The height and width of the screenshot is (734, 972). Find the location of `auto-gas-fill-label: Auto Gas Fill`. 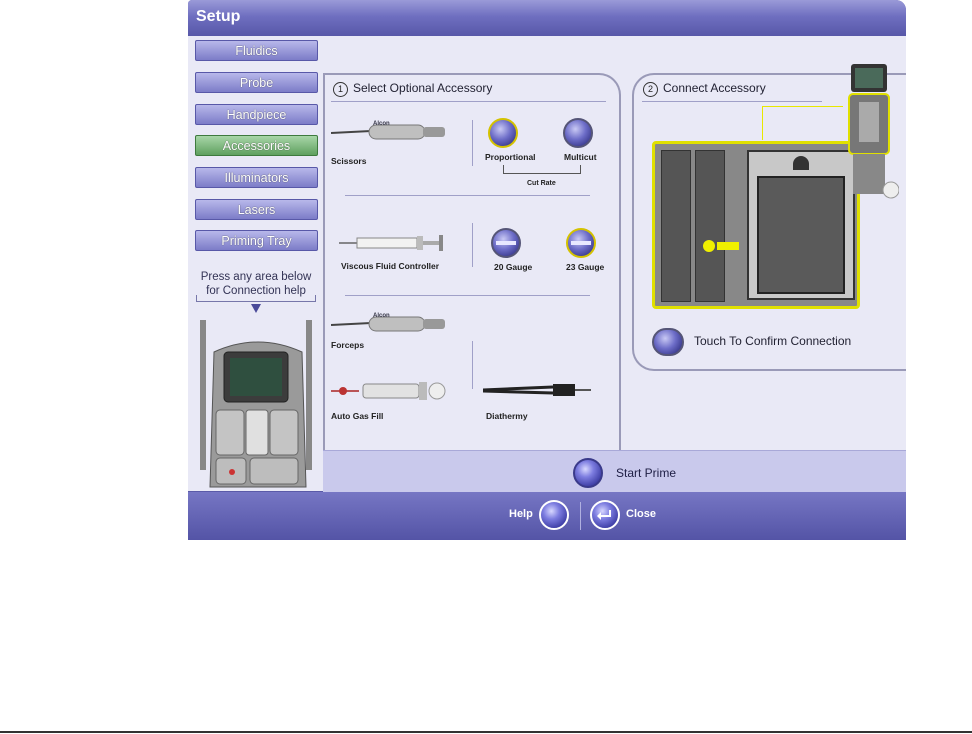

auto-gas-fill-label: Auto Gas Fill is located at coordinates (357, 416).